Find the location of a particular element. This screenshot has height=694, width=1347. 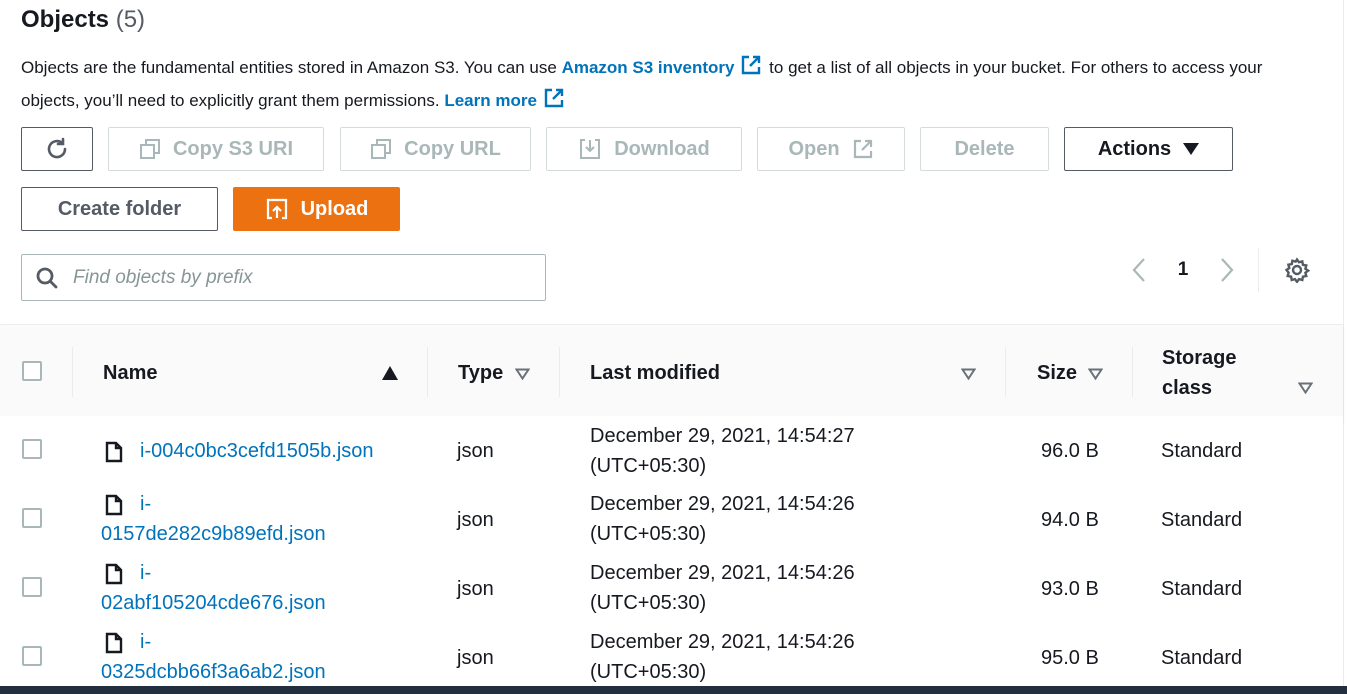

search-icon is located at coordinates (47, 278).